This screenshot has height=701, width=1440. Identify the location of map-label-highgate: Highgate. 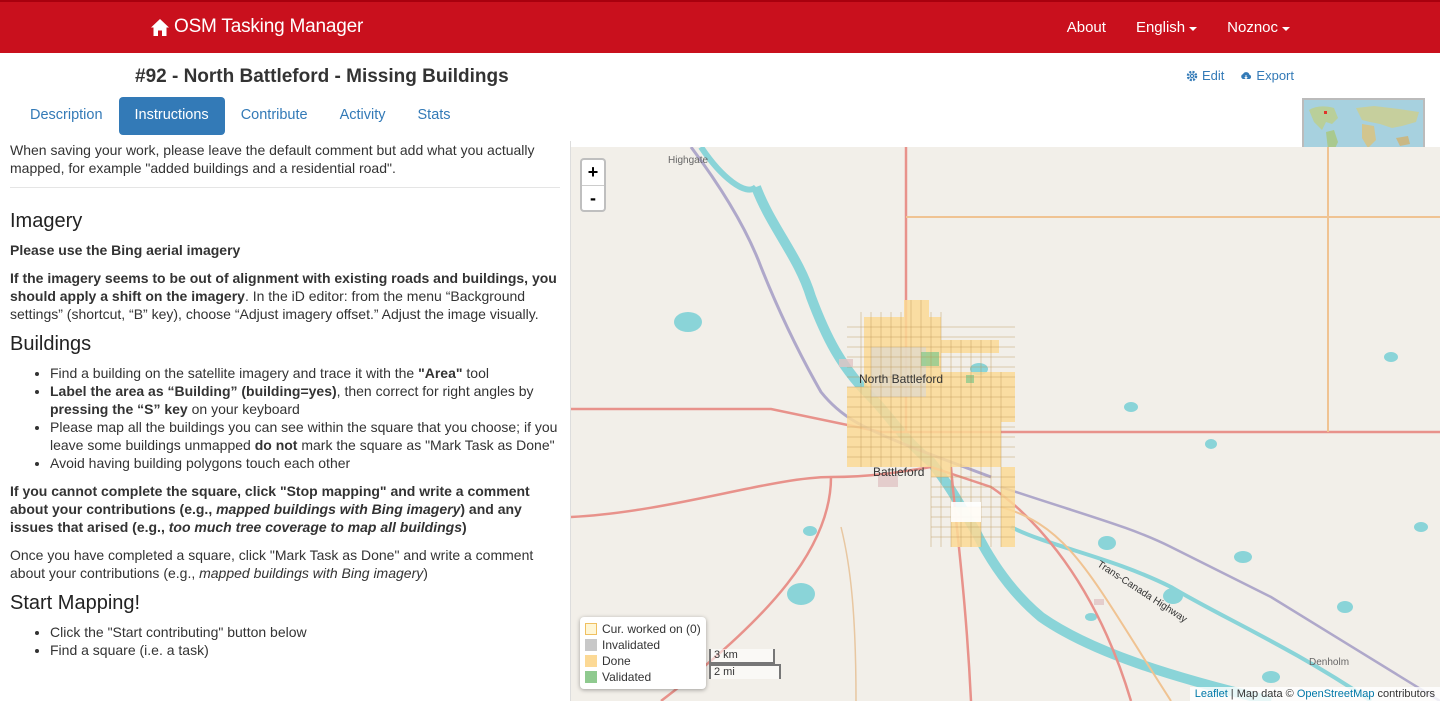
(688, 160).